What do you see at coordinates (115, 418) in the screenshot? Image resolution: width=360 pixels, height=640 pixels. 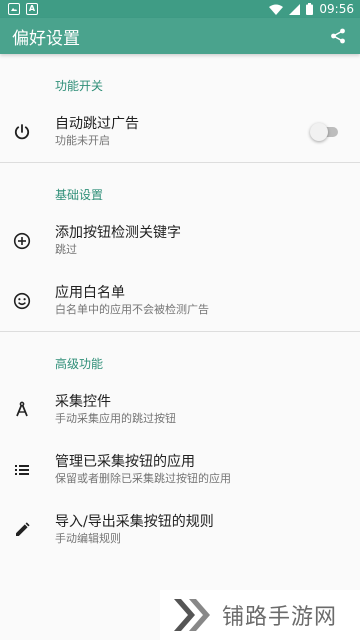 I see `pref-summary: 手动采集应用的跳过按钮` at bounding box center [115, 418].